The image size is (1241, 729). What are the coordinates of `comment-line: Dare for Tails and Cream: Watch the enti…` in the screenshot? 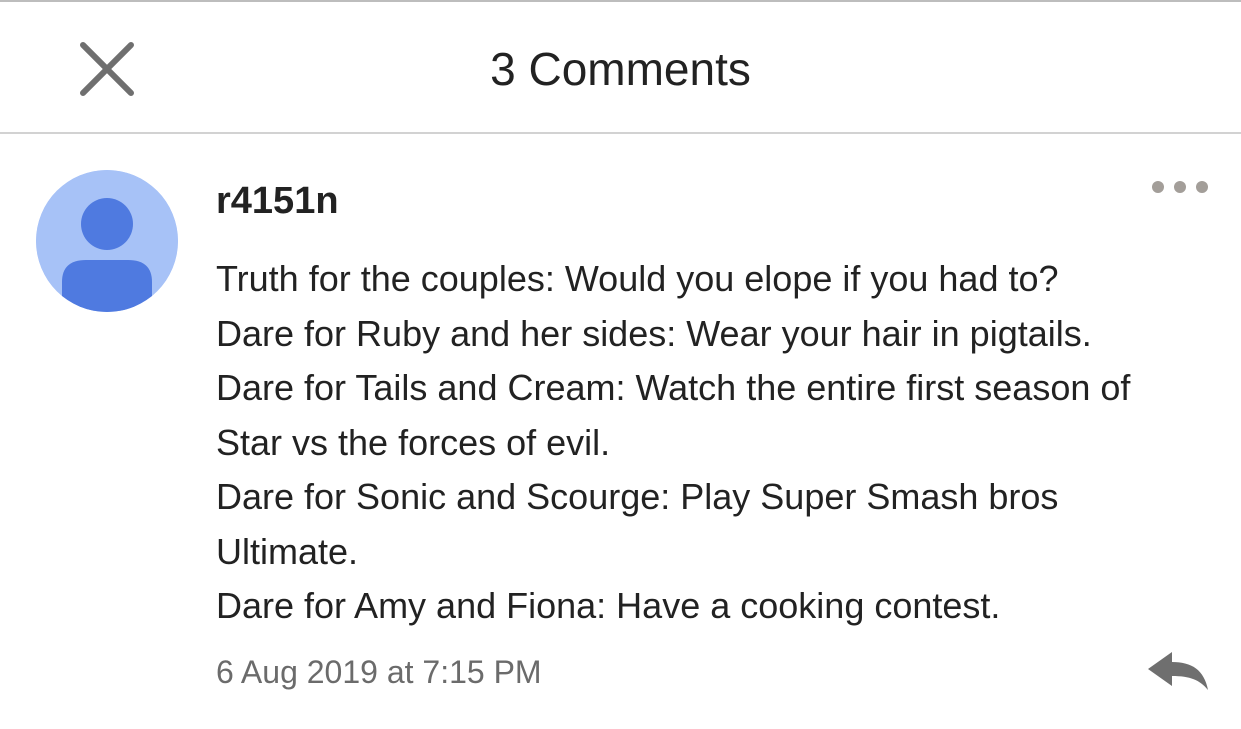 It's located at (673, 387).